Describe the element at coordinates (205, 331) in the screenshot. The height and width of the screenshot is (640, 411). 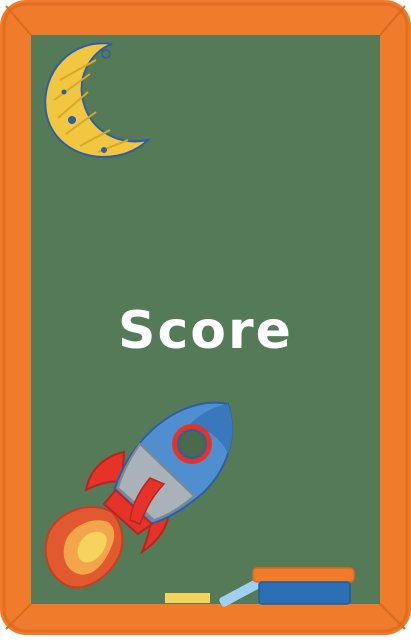
I see `score-title: Score` at that location.